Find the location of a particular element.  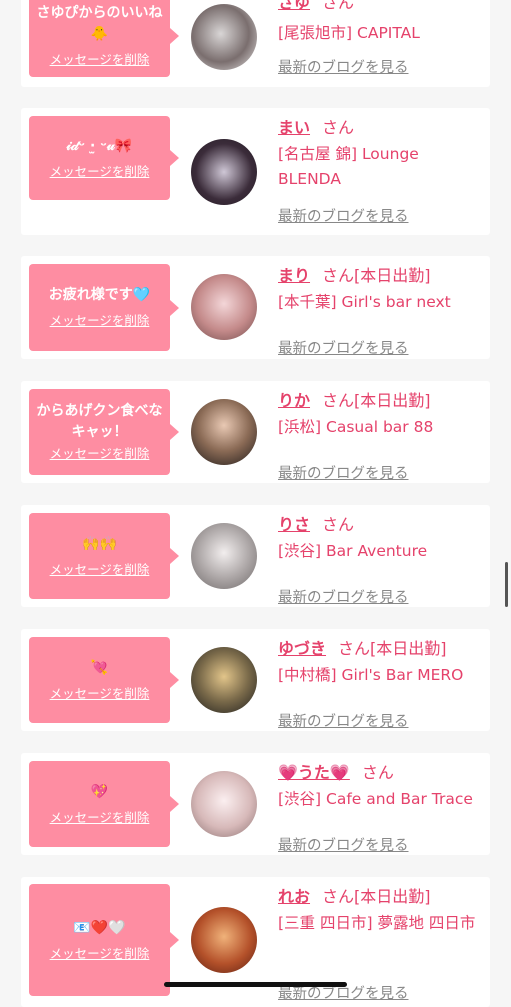

message-bubble: さゆぴからのいいね🐥 メッセージを削除 is located at coordinates (104, 38).